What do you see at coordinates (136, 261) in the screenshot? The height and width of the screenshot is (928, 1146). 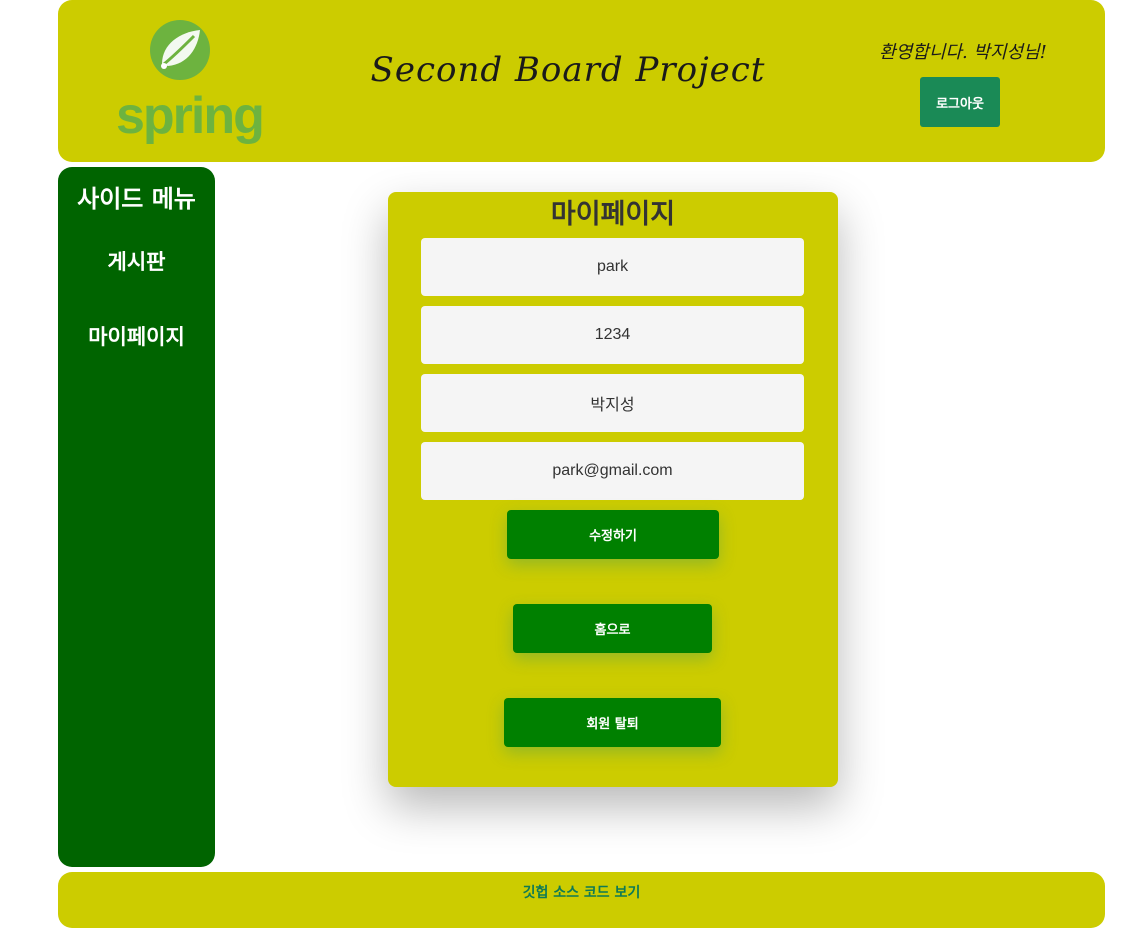 I see `sidebar-item-board: 게시판` at bounding box center [136, 261].